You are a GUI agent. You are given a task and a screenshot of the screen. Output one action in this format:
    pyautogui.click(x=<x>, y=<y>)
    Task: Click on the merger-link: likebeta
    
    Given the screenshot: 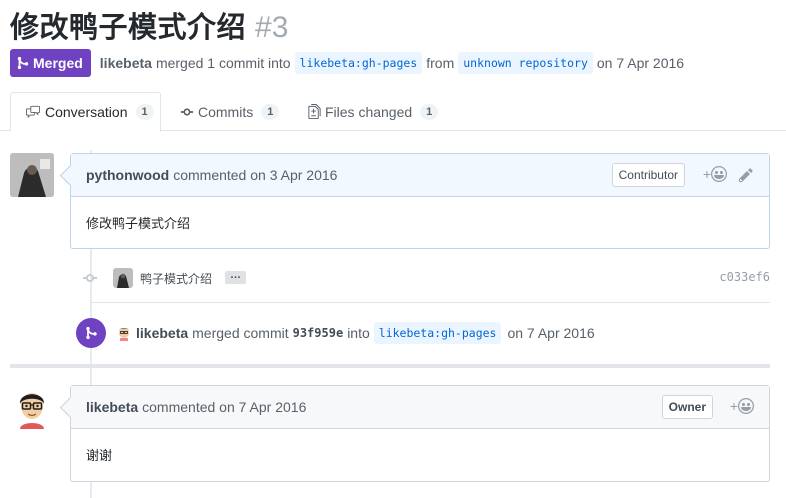 What is the action you would take?
    pyautogui.click(x=126, y=63)
    